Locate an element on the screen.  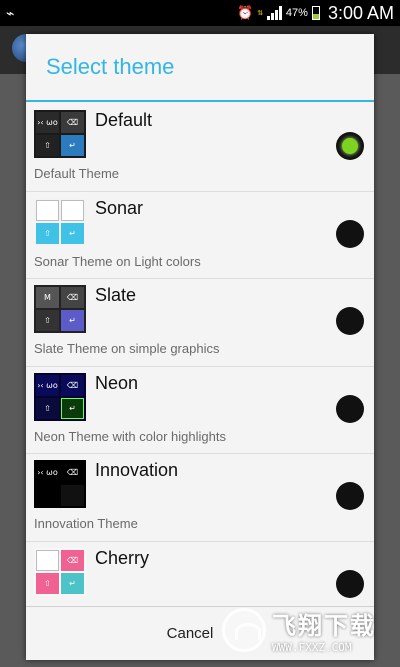
clock: 3:00 AM is located at coordinates (360, 12).